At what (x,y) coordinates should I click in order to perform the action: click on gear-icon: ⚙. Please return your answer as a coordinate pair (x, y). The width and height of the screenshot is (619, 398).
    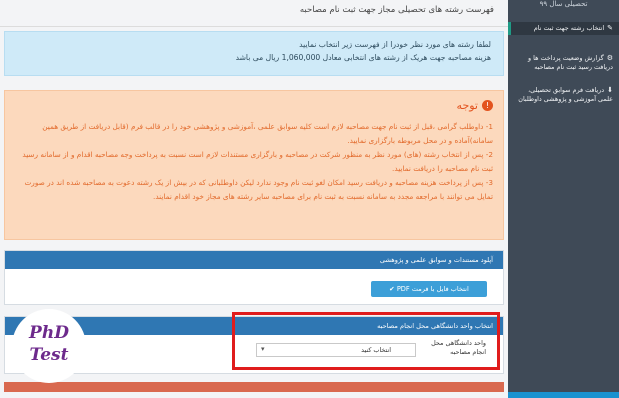
    Looking at the image, I should click on (609, 58).